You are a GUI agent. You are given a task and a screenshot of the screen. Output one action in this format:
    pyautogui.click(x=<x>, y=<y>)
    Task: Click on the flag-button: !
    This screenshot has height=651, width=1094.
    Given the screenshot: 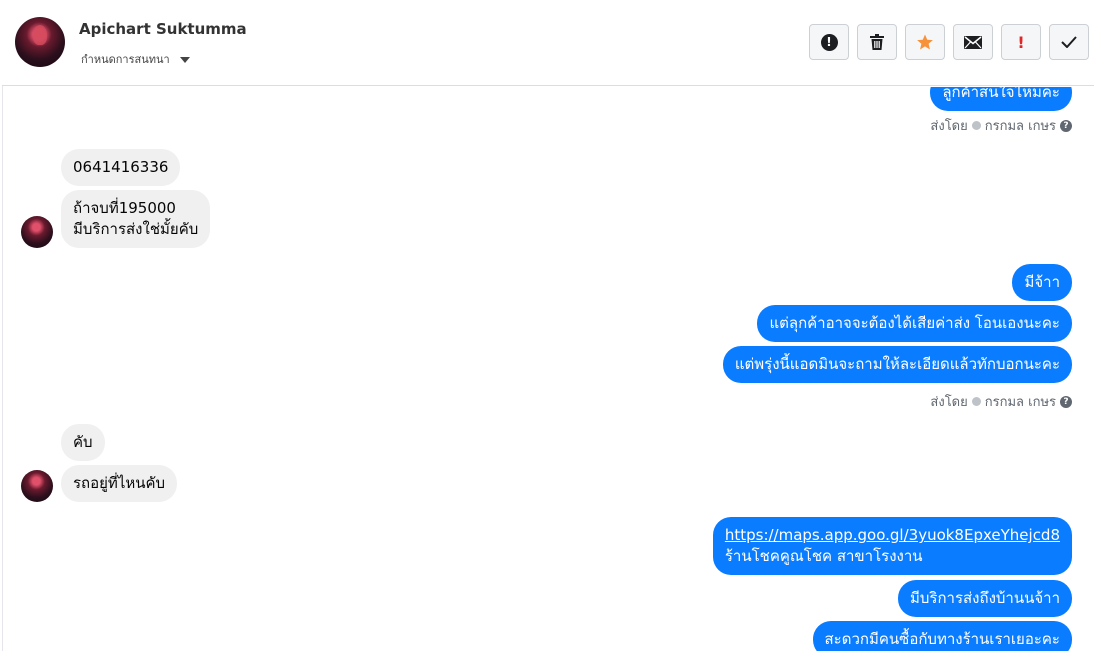 What is the action you would take?
    pyautogui.click(x=1021, y=42)
    